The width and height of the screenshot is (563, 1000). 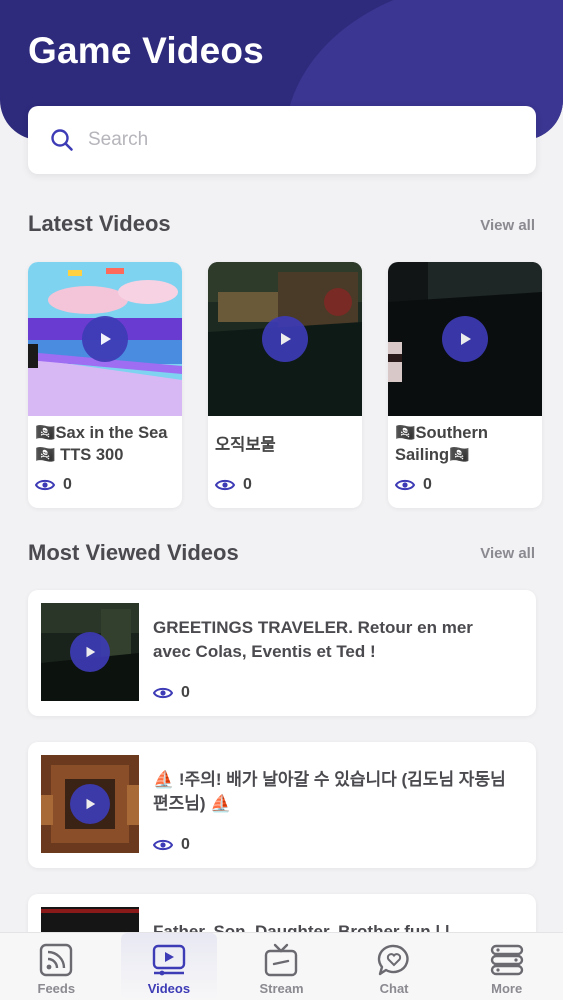 I want to click on tab-feeds: Feeds, so click(x=56, y=966).